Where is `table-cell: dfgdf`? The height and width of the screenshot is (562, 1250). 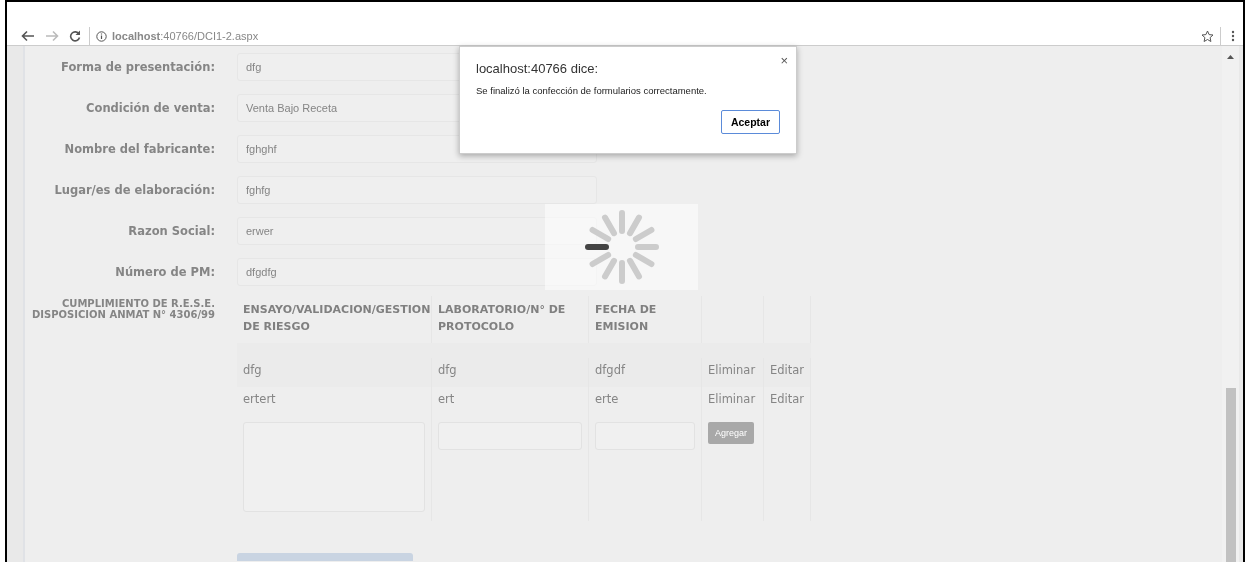
table-cell: dfgdf is located at coordinates (645, 372).